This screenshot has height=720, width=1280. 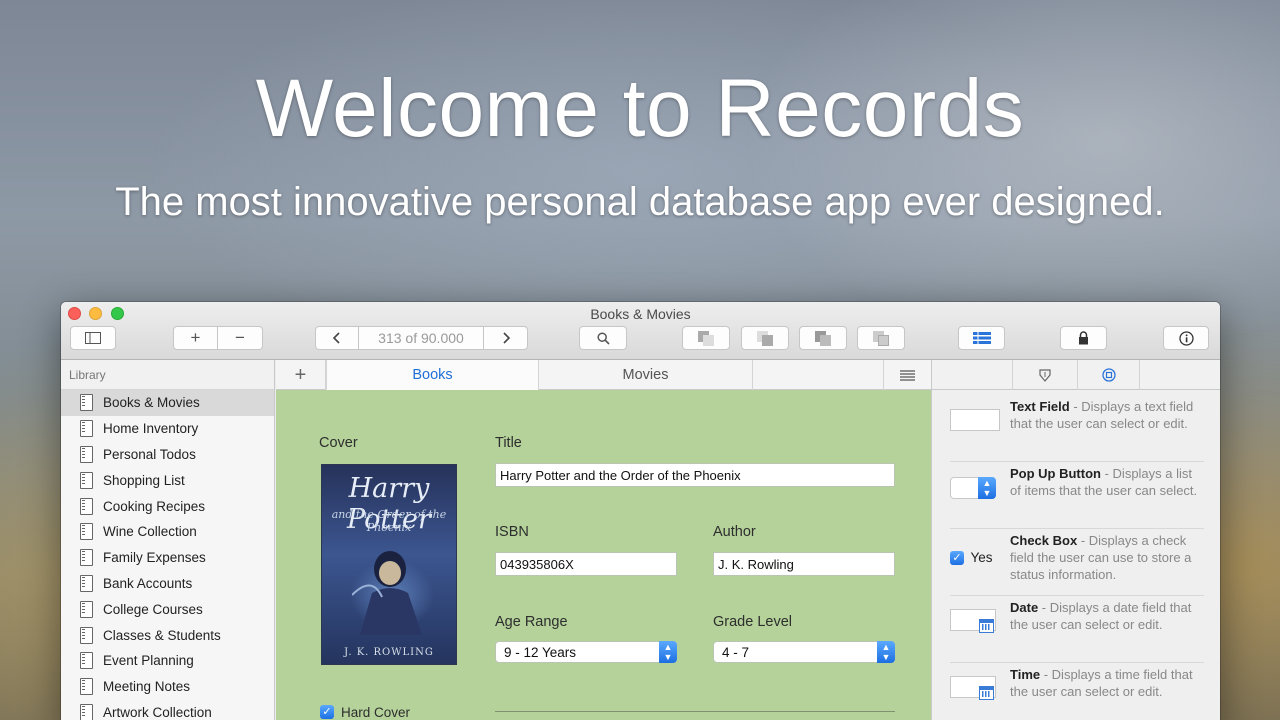 What do you see at coordinates (167, 506) in the screenshot?
I see `sidebar-item-cooking-recipes: Cooking Recipes` at bounding box center [167, 506].